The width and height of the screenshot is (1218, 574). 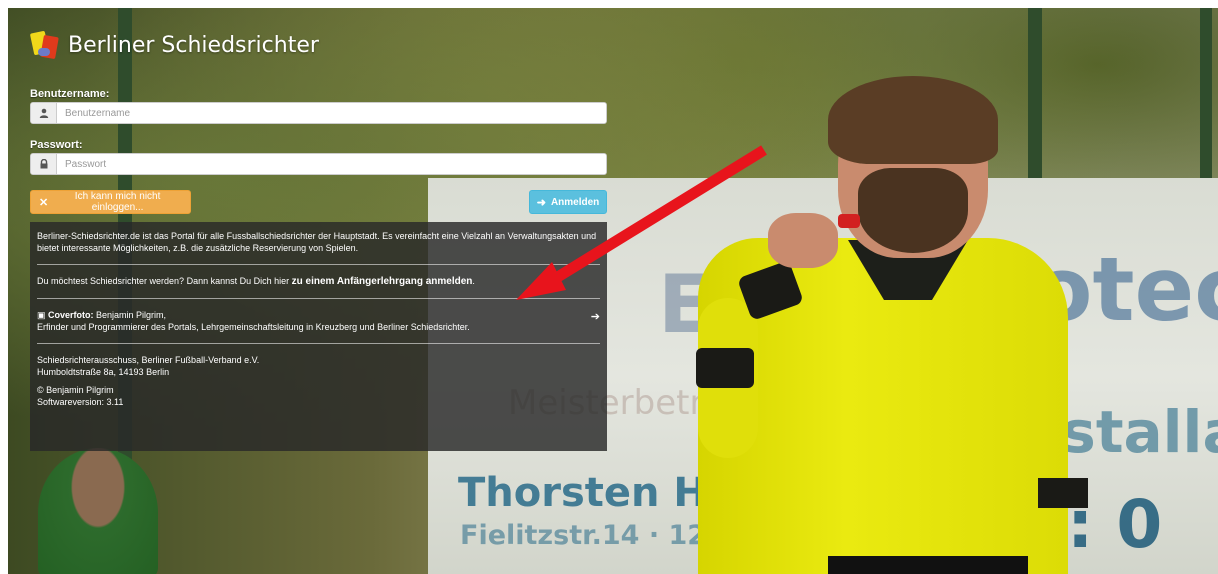 What do you see at coordinates (382, 281) in the screenshot?
I see `beginner-course-link: zu einem Anfängerlehrgang anmelden` at bounding box center [382, 281].